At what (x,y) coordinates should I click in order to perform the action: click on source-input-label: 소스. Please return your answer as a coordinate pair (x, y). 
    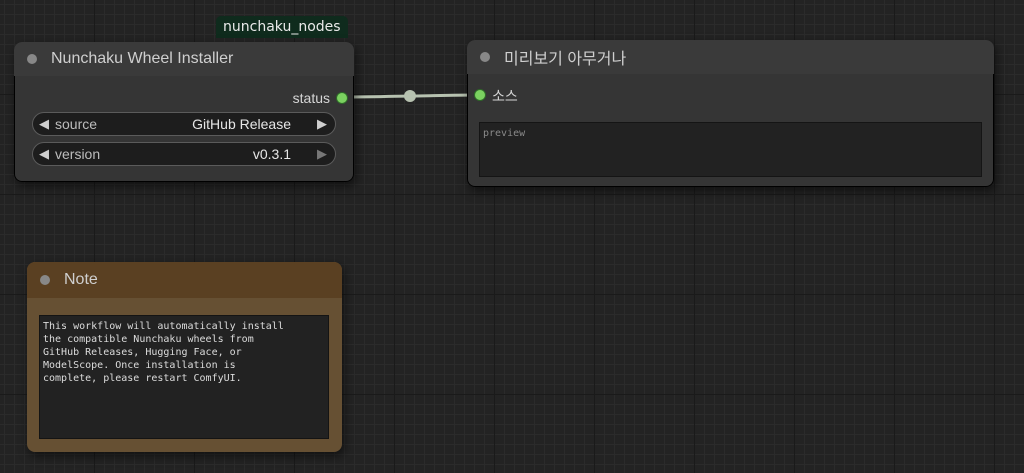
    Looking at the image, I should click on (505, 96).